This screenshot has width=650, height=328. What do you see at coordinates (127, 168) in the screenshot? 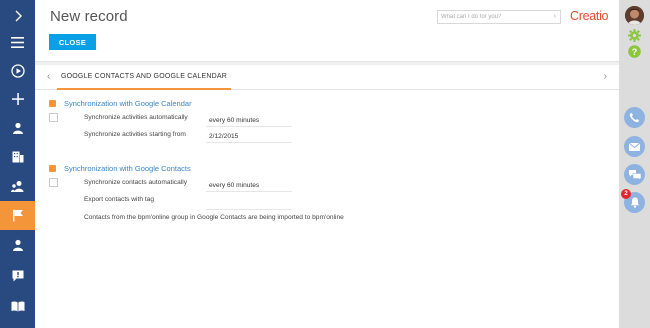
I see `section-title-contacts: Synchronization with Google Contacts` at bounding box center [127, 168].